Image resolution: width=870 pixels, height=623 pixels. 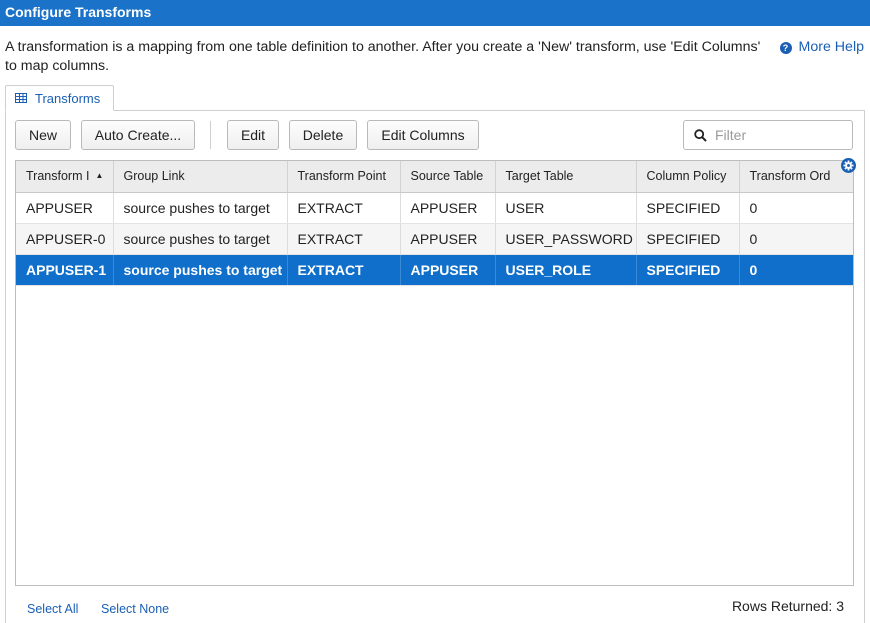 I want to click on search-icon, so click(x=700, y=135).